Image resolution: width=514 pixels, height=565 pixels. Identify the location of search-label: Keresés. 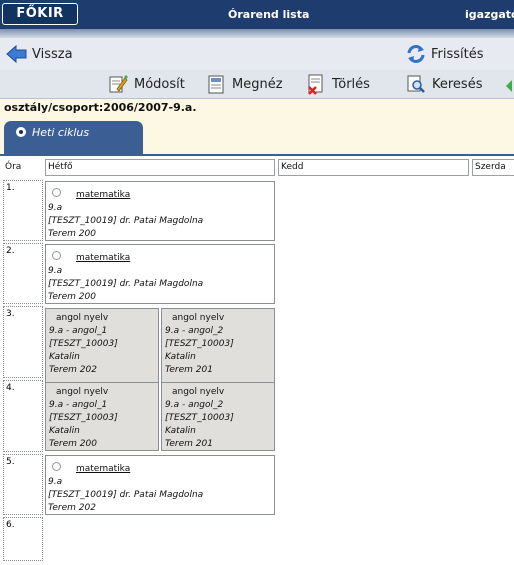
(457, 84).